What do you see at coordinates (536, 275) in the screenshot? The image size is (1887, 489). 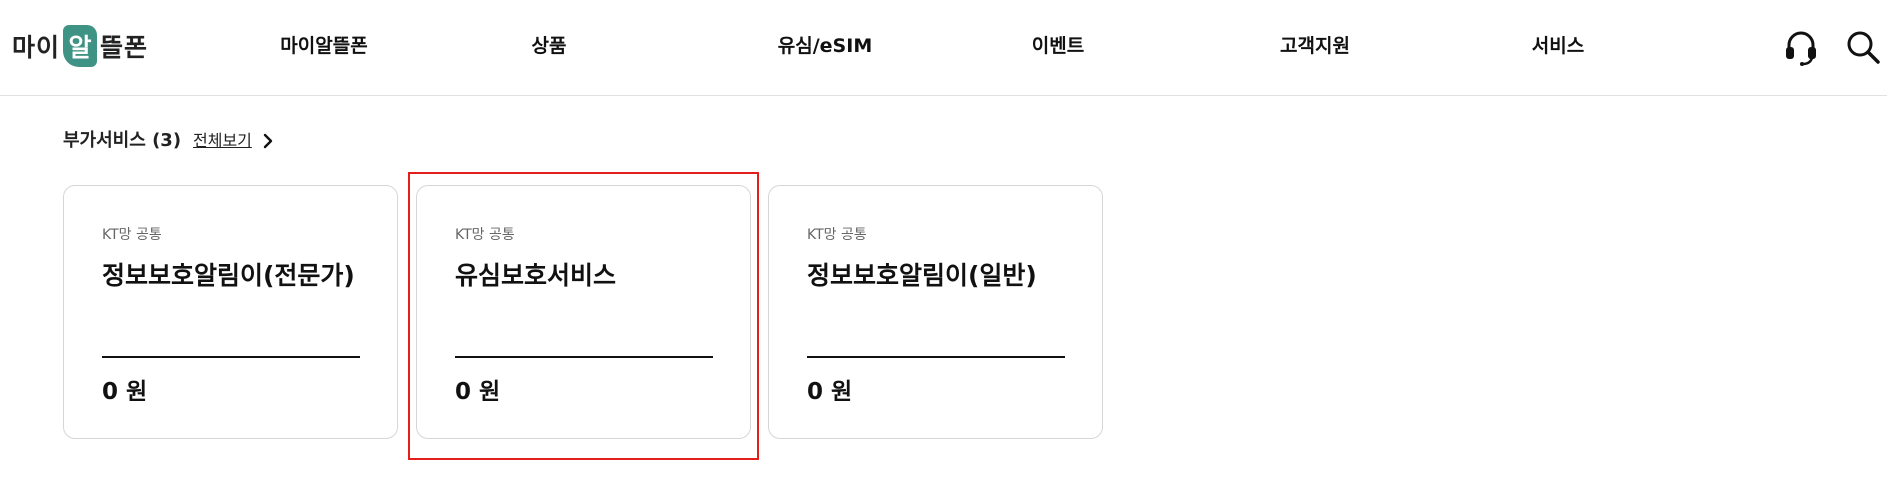 I see `card-title: 유심보호서비스` at bounding box center [536, 275].